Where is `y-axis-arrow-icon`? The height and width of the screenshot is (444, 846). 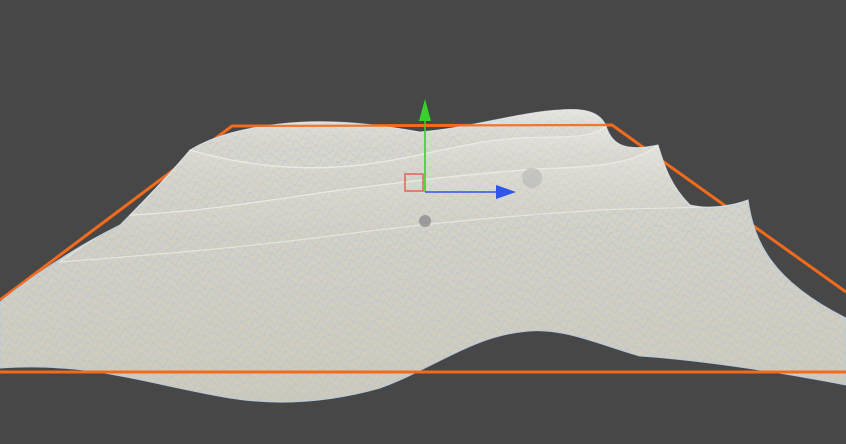 y-axis-arrow-icon is located at coordinates (425, 110).